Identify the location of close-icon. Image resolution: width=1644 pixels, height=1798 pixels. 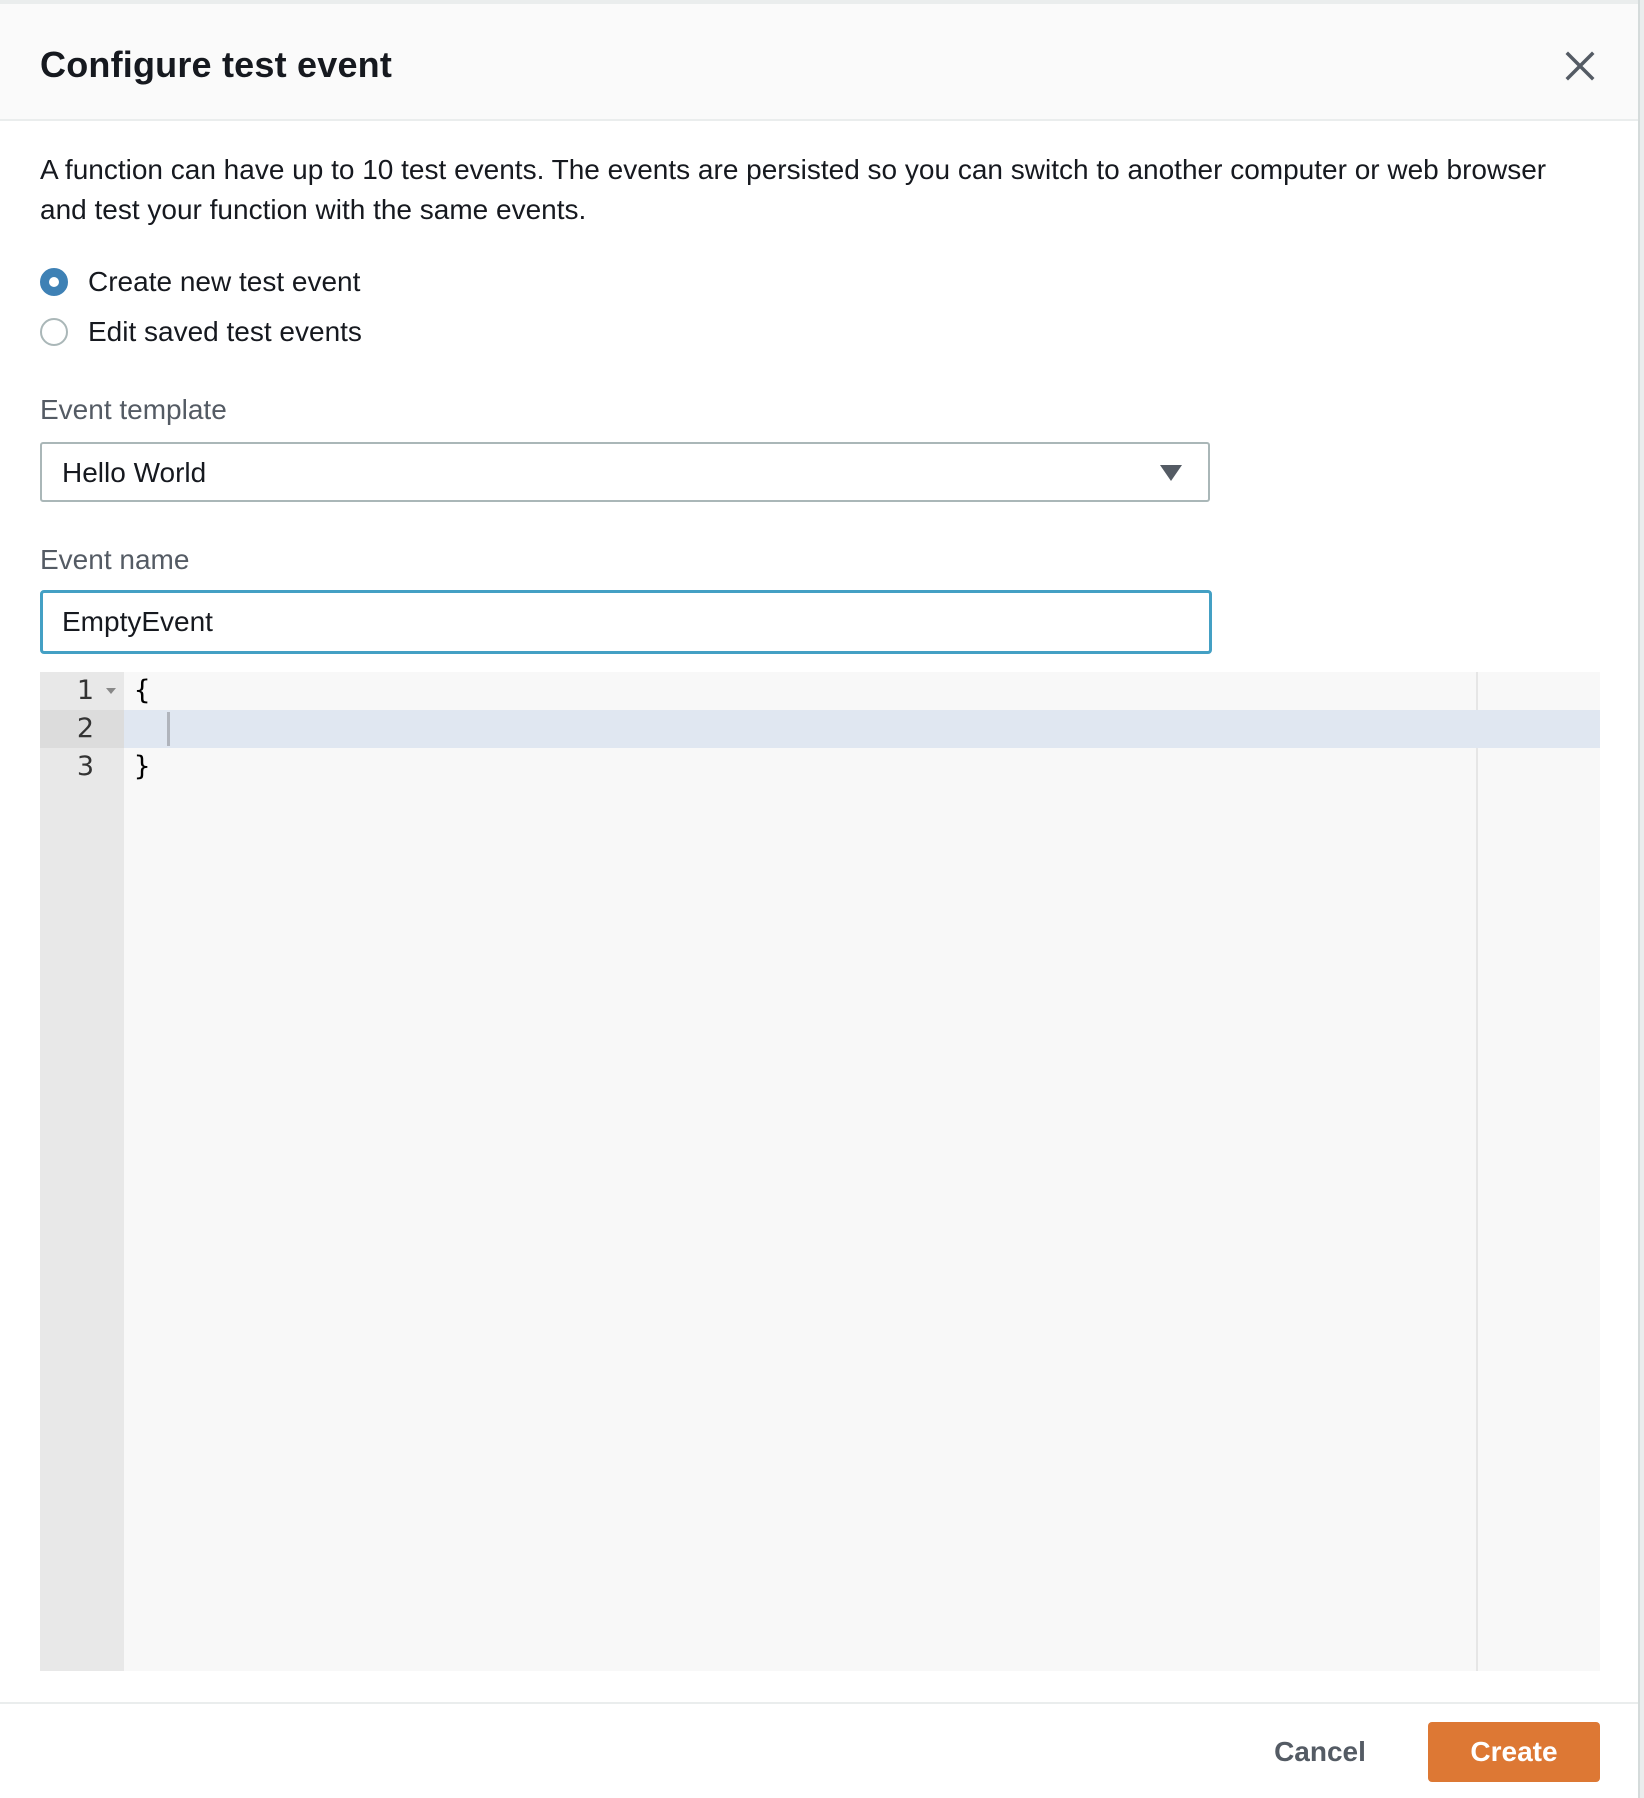
(1580, 66).